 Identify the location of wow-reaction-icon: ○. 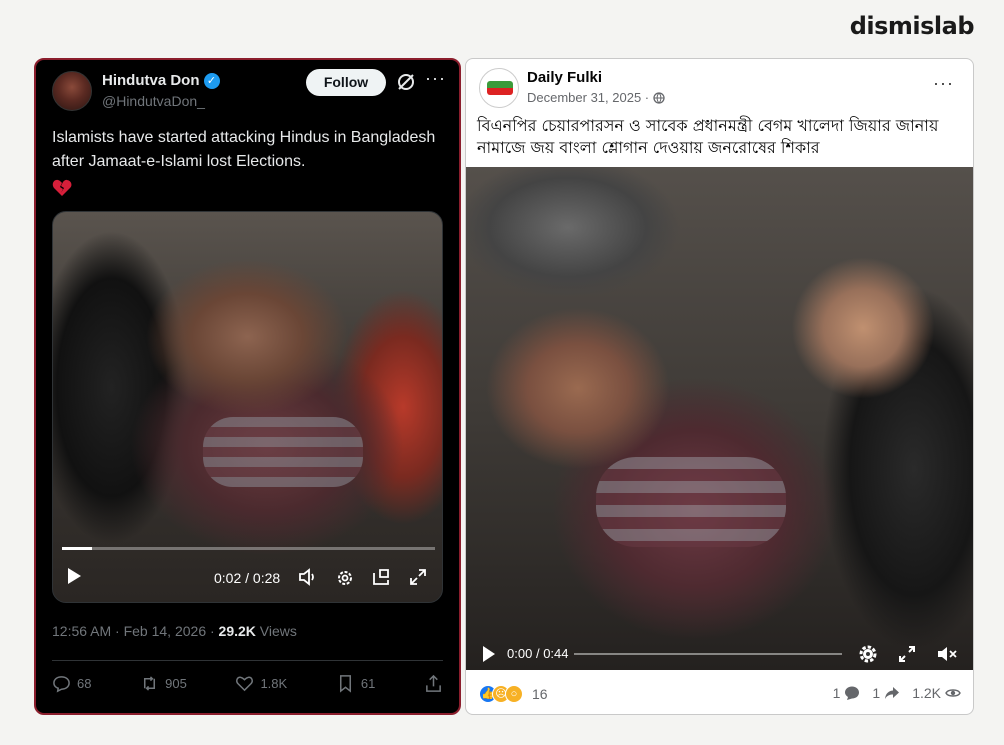
(514, 694).